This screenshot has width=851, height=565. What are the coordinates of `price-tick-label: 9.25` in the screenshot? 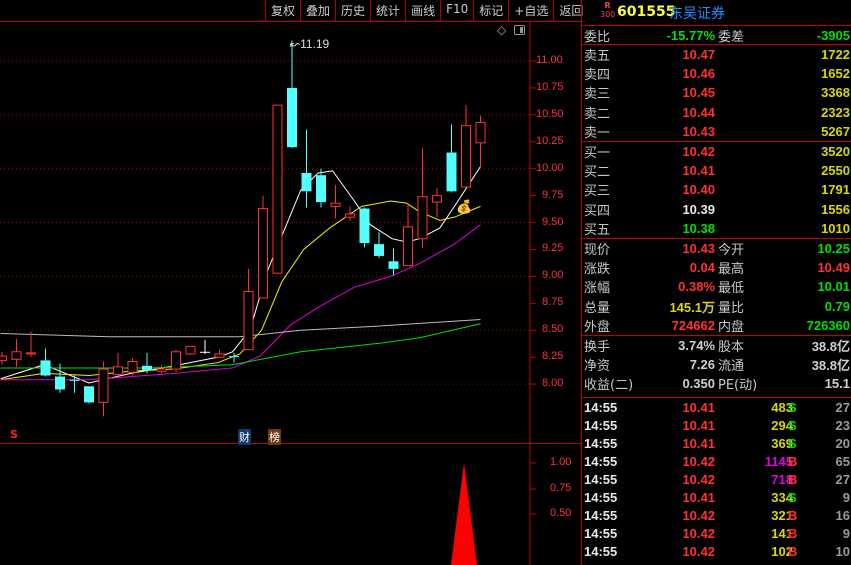 It's located at (553, 248).